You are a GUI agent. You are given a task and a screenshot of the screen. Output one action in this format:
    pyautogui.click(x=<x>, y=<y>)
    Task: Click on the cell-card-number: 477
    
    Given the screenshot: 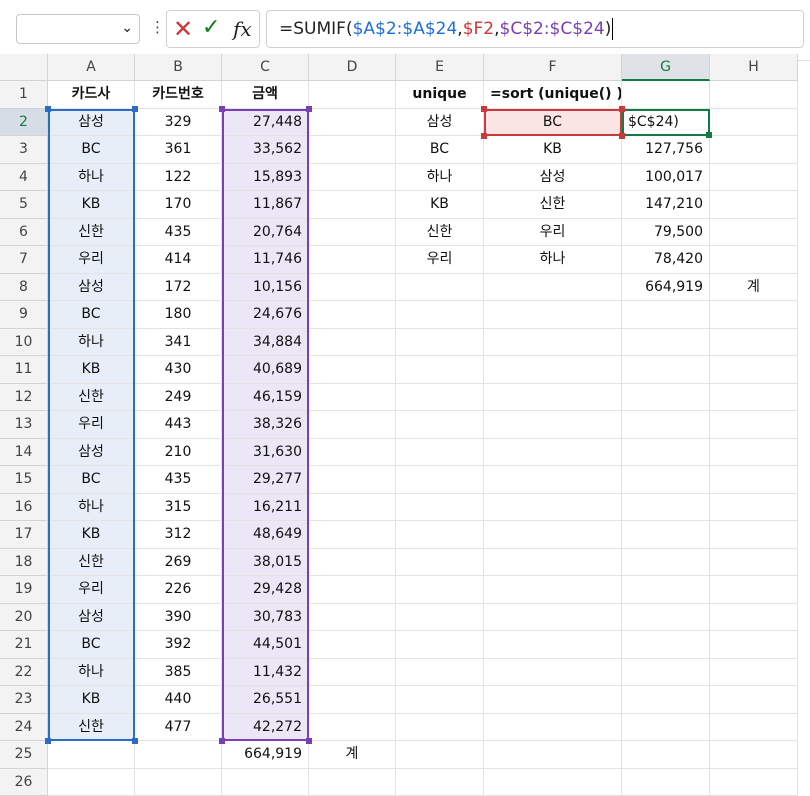 What is the action you would take?
    pyautogui.click(x=178, y=728)
    